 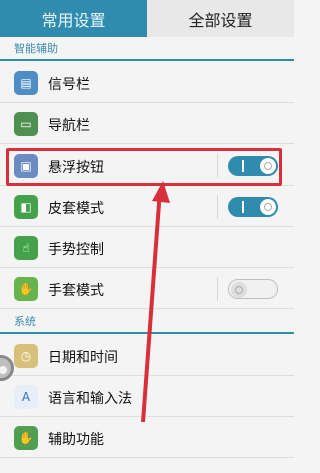 What do you see at coordinates (26, 289) in the screenshot?
I see `glove-mode-icon: ✋` at bounding box center [26, 289].